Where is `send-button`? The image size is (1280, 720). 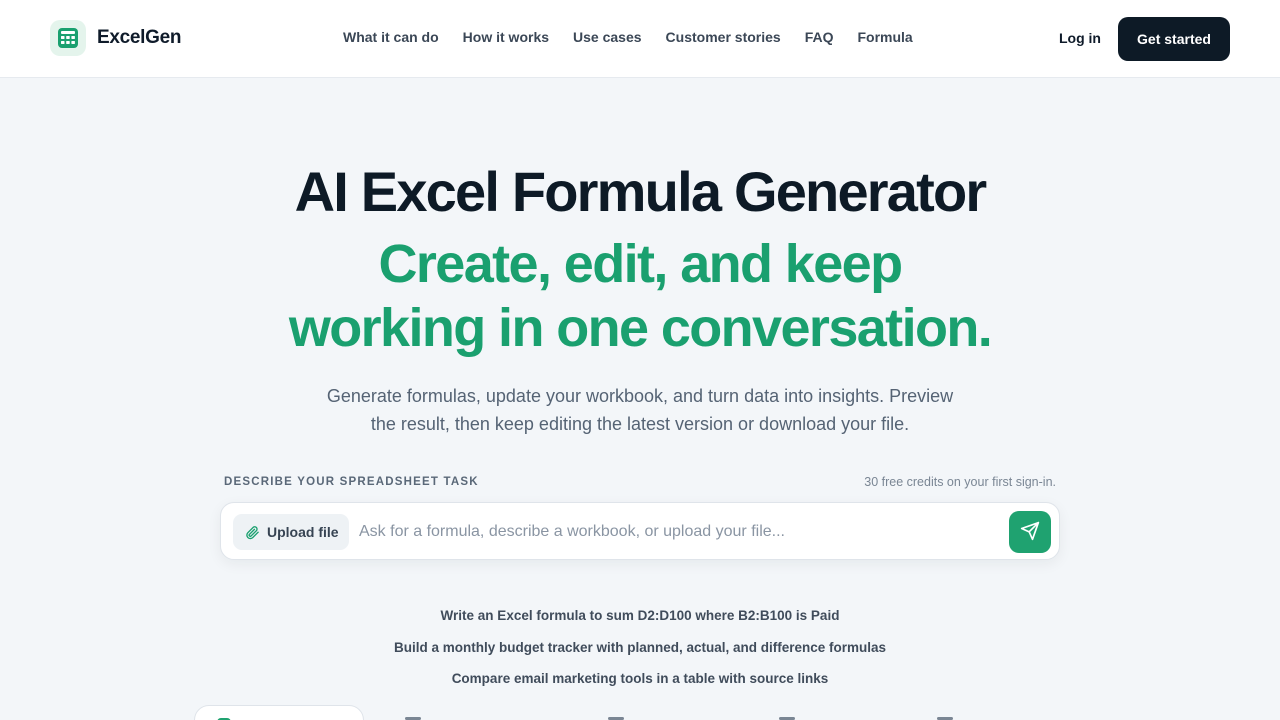 send-button is located at coordinates (1030, 532).